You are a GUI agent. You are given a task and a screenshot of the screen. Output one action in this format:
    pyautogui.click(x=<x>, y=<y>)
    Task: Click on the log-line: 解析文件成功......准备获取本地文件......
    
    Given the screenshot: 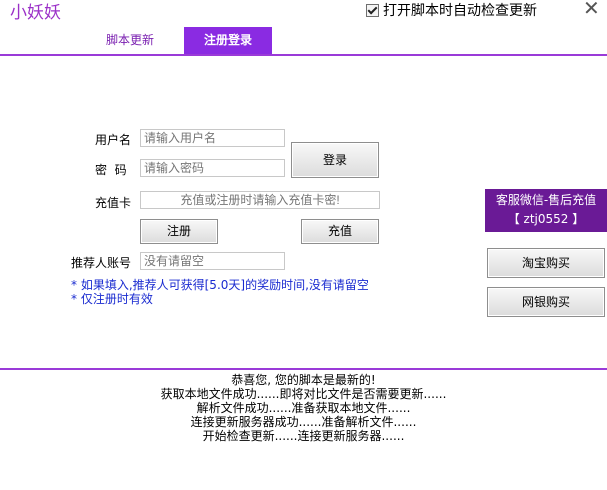 What is the action you would take?
    pyautogui.click(x=303, y=408)
    